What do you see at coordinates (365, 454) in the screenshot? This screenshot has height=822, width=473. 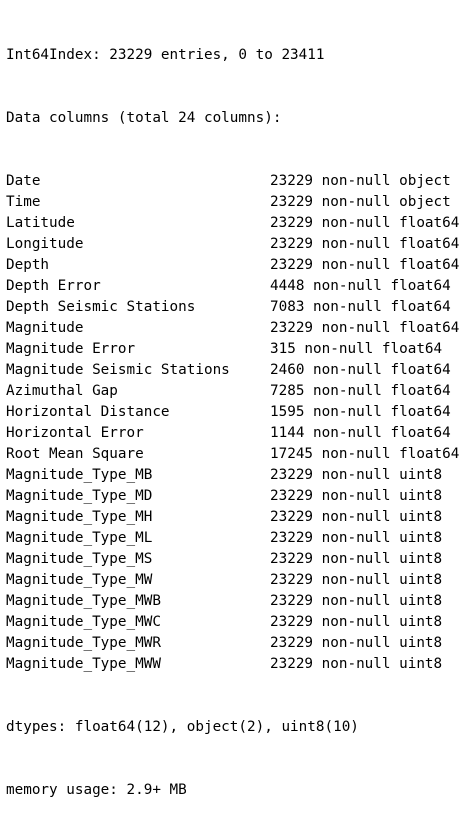 I see `column-info: 17245 non-null float64` at bounding box center [365, 454].